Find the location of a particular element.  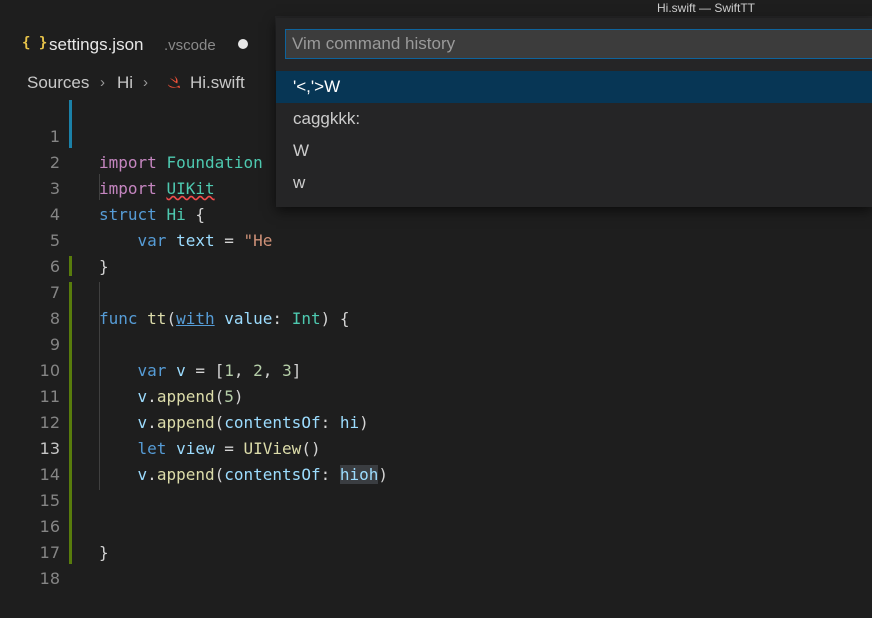

history-item: w is located at coordinates (574, 183).